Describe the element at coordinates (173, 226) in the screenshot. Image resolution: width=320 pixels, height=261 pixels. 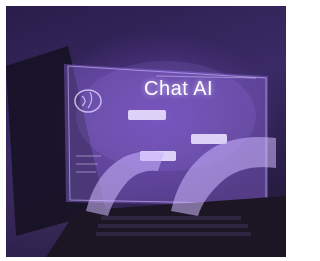
I see `keyboard-keys` at that location.